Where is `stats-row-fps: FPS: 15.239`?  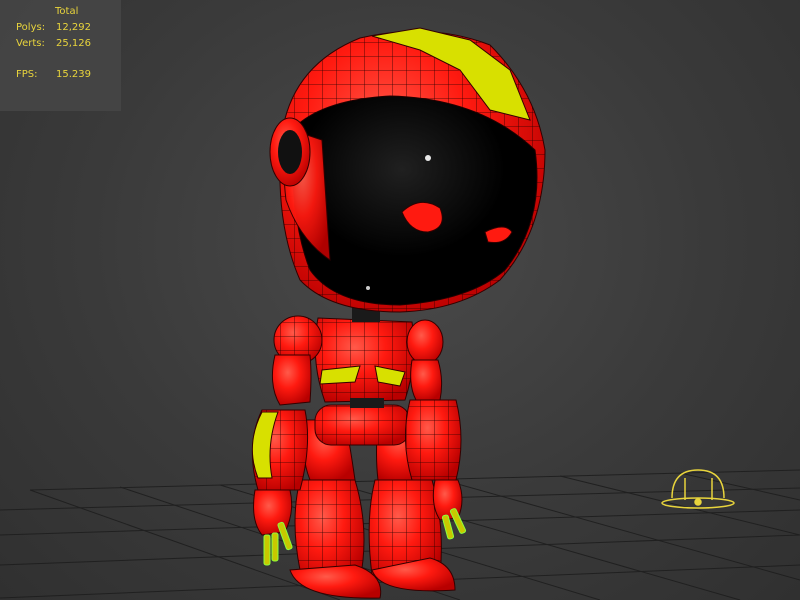
stats-row-fps: FPS: 15.239 is located at coordinates (66, 75).